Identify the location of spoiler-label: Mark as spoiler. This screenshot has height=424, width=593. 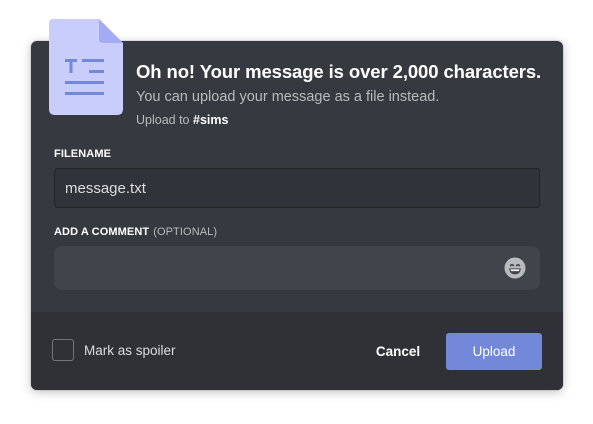
(130, 350).